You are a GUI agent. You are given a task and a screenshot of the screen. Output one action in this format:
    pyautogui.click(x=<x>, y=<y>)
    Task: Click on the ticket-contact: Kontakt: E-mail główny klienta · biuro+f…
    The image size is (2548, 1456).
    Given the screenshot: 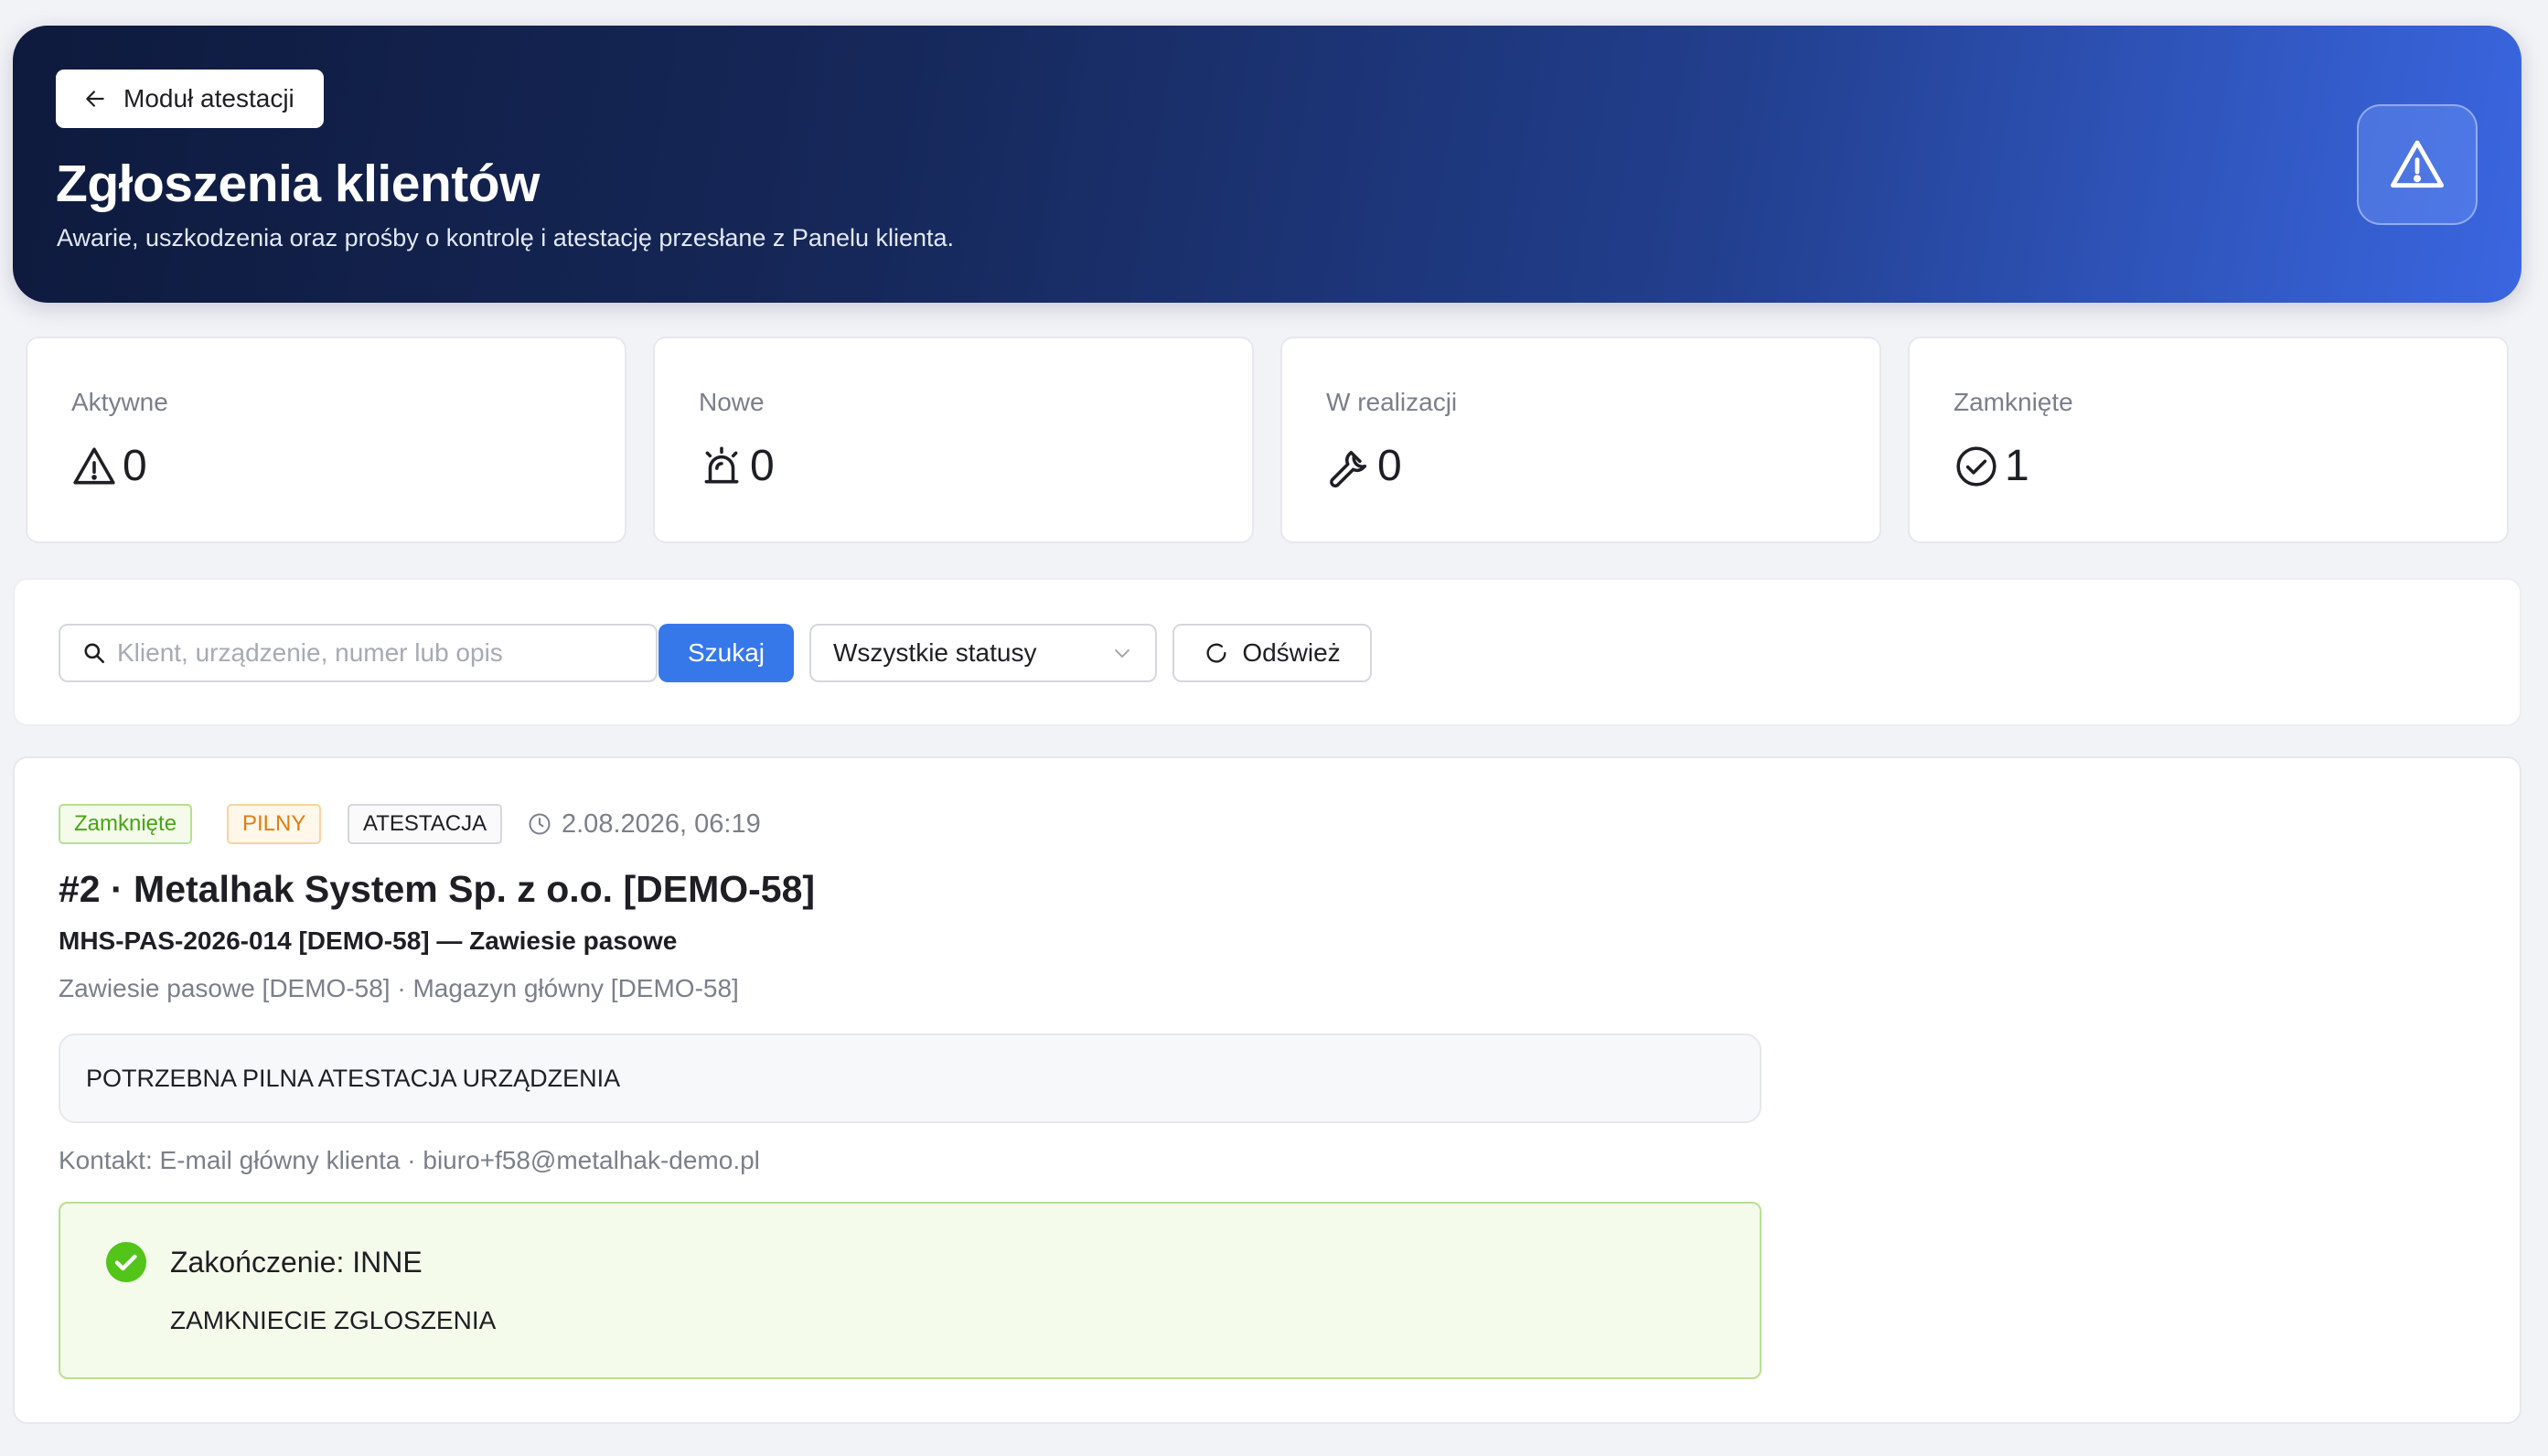 What is the action you would take?
    pyautogui.click(x=409, y=1160)
    